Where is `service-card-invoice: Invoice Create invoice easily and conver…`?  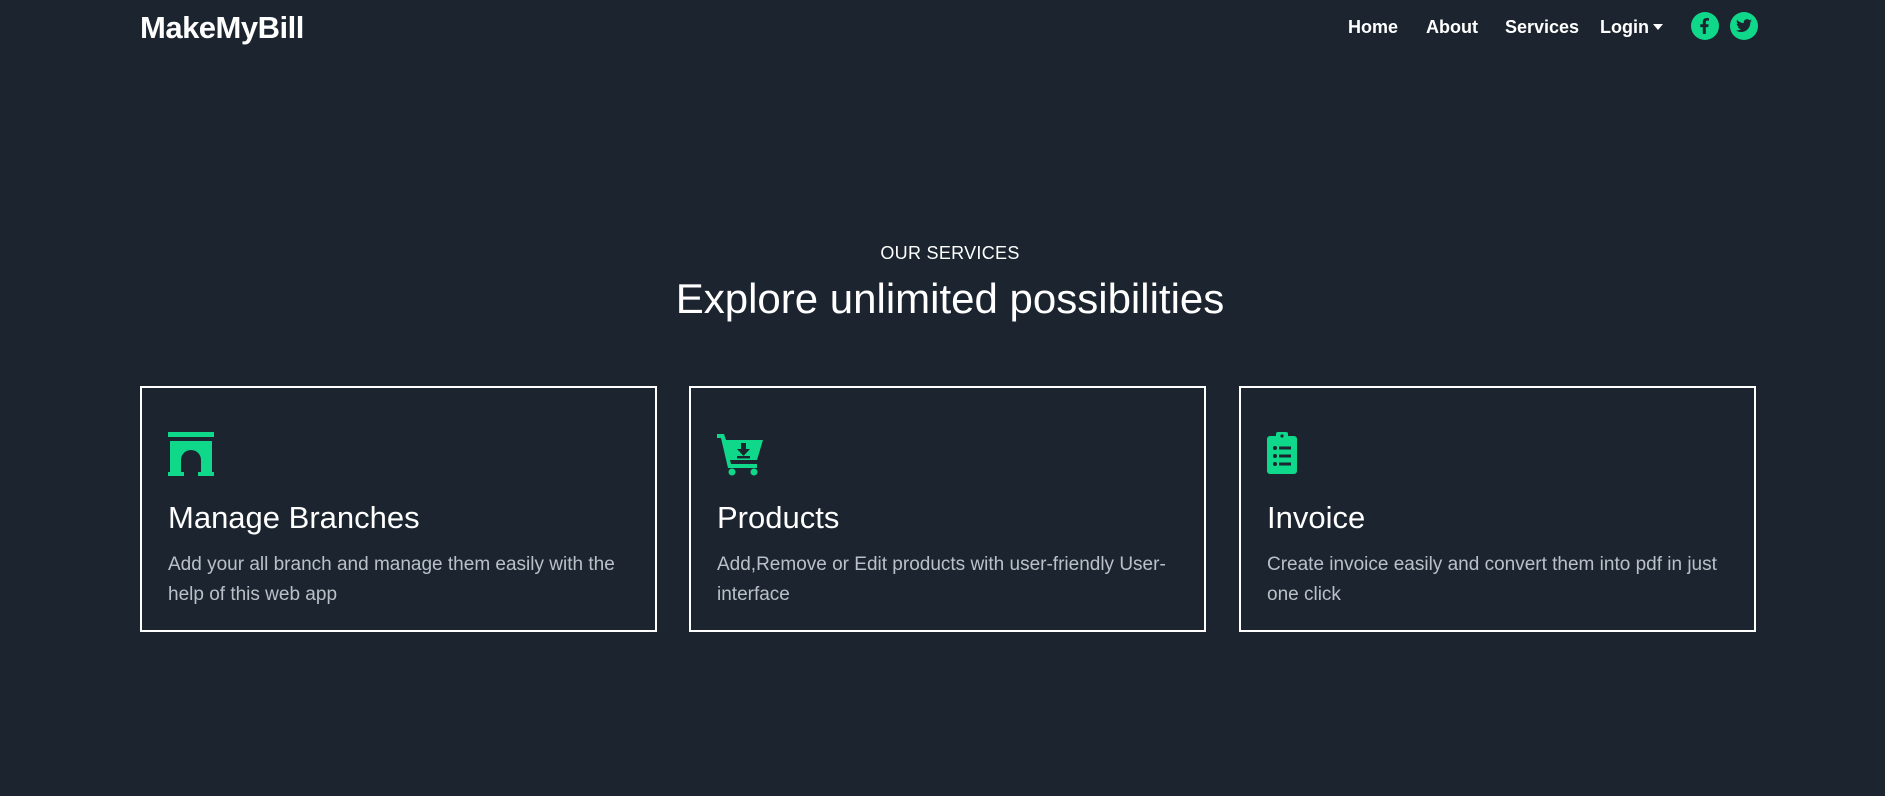 service-card-invoice: Invoice Create invoice easily and conver… is located at coordinates (1497, 509).